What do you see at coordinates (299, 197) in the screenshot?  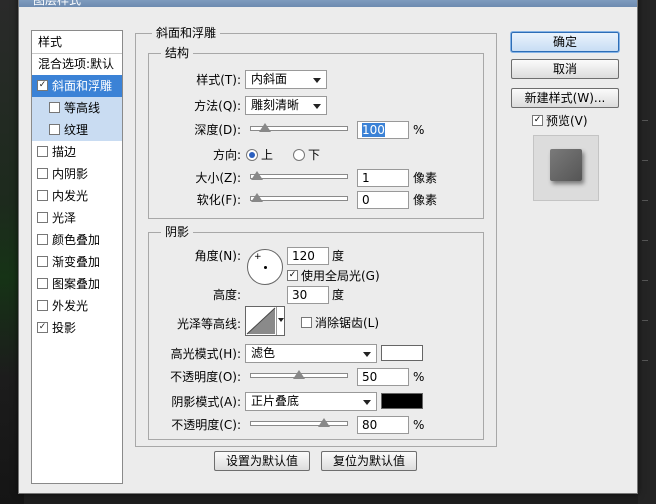 I see `soften-slider` at bounding box center [299, 197].